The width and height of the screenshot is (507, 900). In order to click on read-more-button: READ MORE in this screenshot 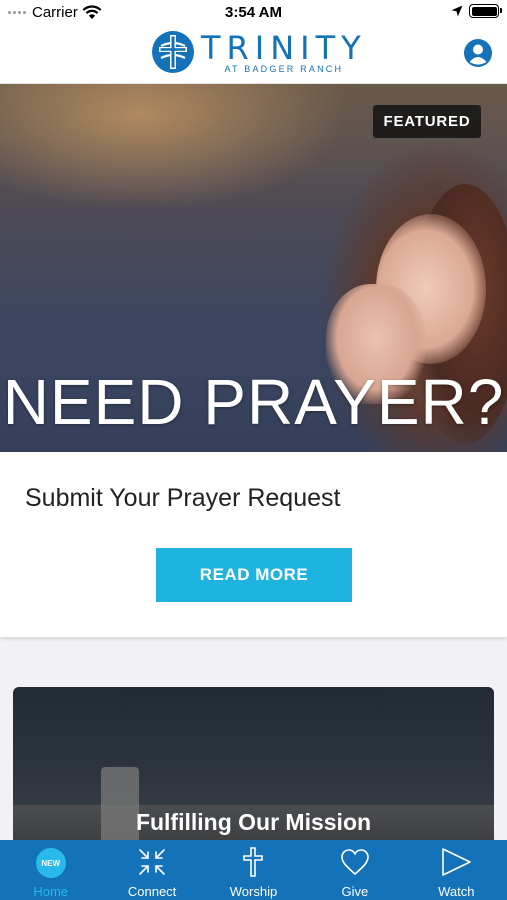, I will do `click(254, 575)`.